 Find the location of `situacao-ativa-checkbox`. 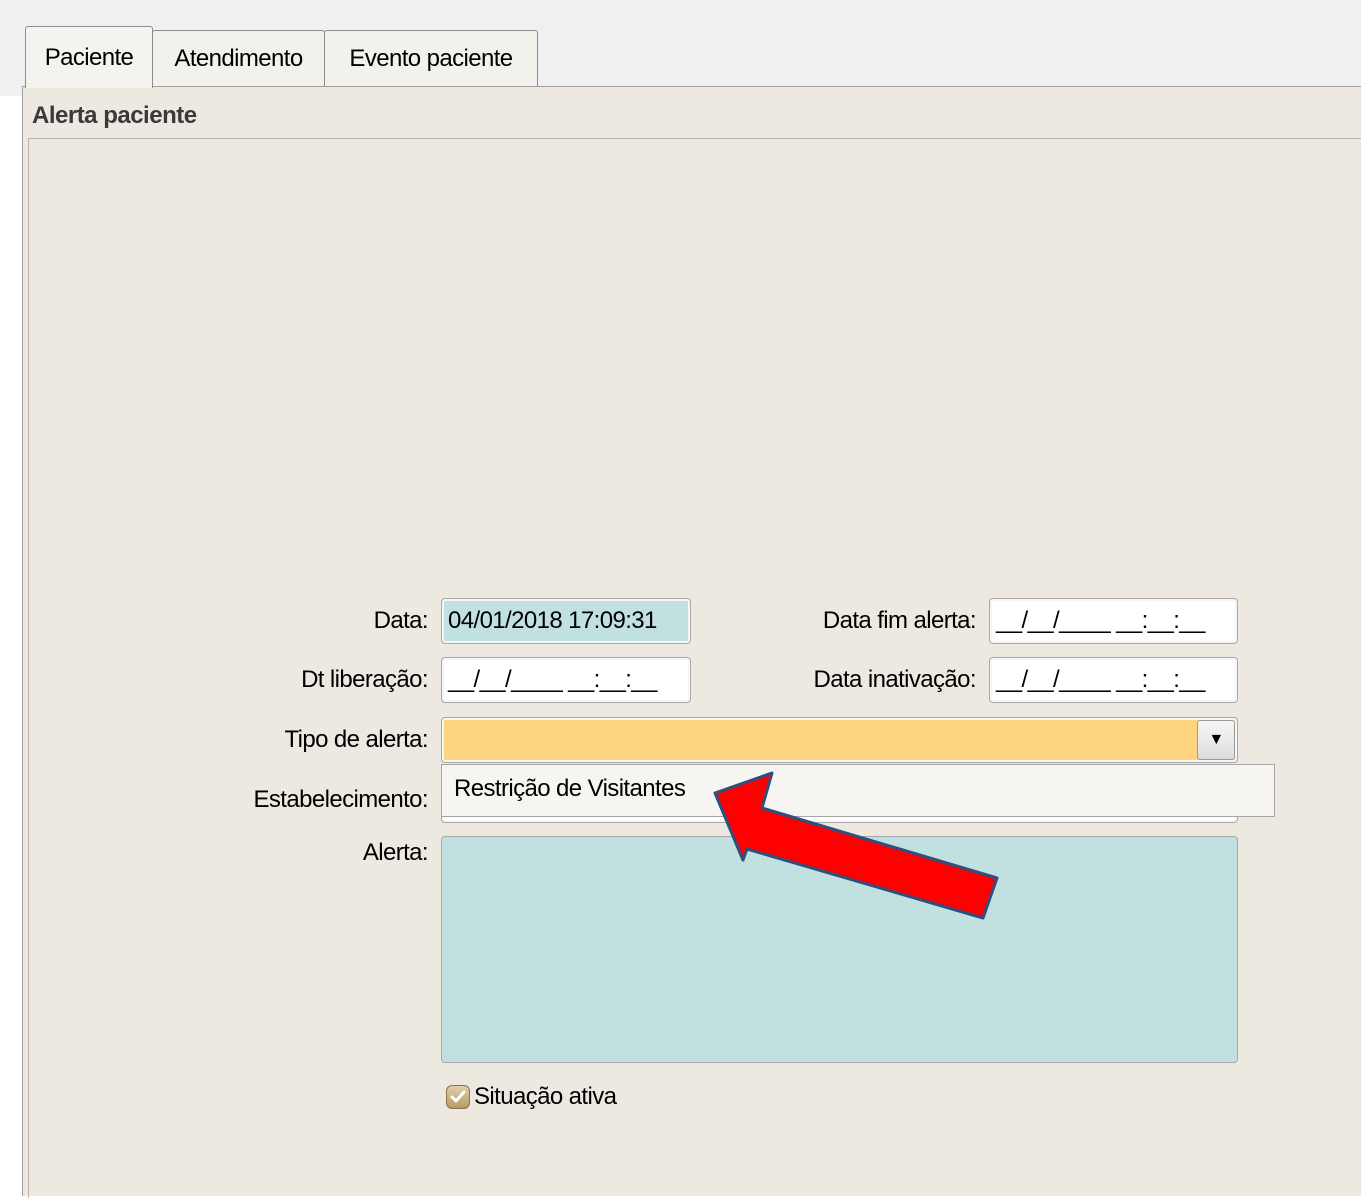

situacao-ativa-checkbox is located at coordinates (458, 1097).